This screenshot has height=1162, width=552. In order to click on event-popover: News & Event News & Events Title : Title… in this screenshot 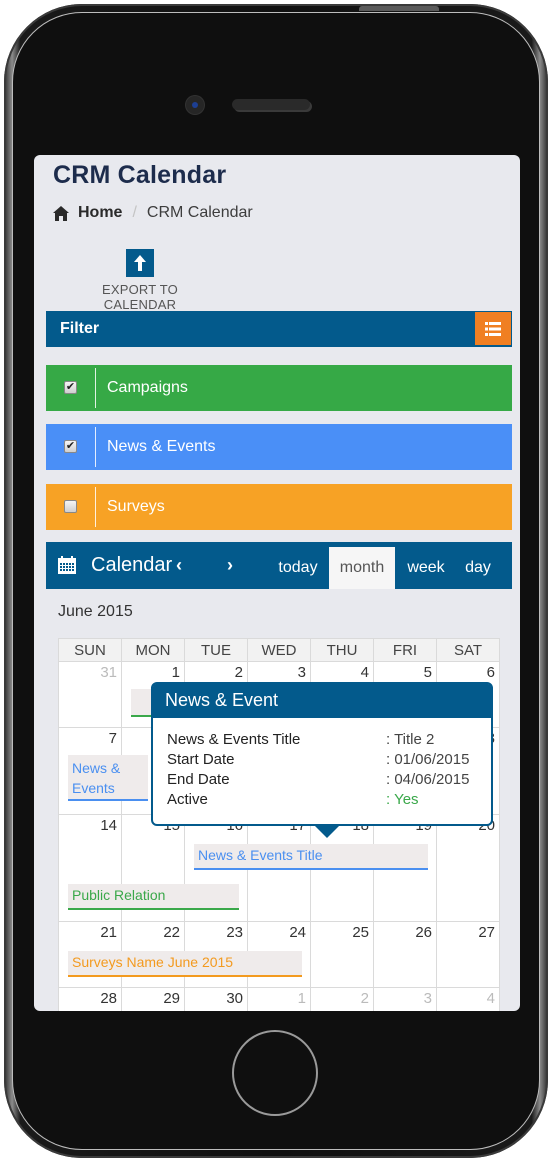, I will do `click(322, 760)`.